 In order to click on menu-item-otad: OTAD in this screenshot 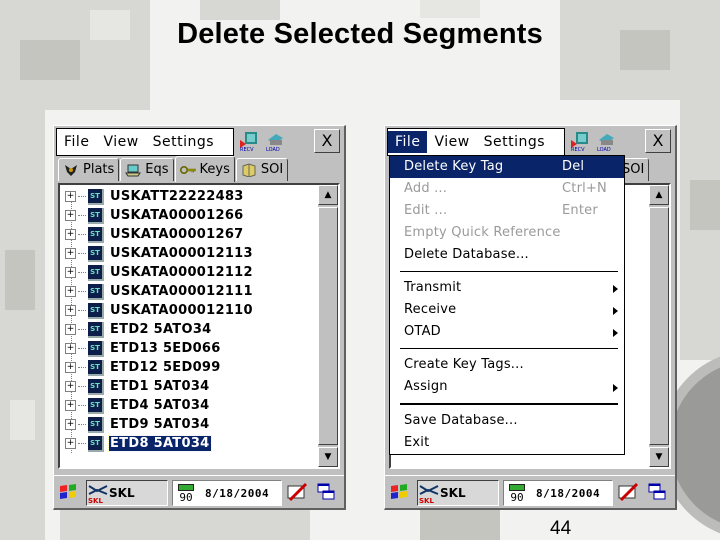, I will do `click(507, 332)`.